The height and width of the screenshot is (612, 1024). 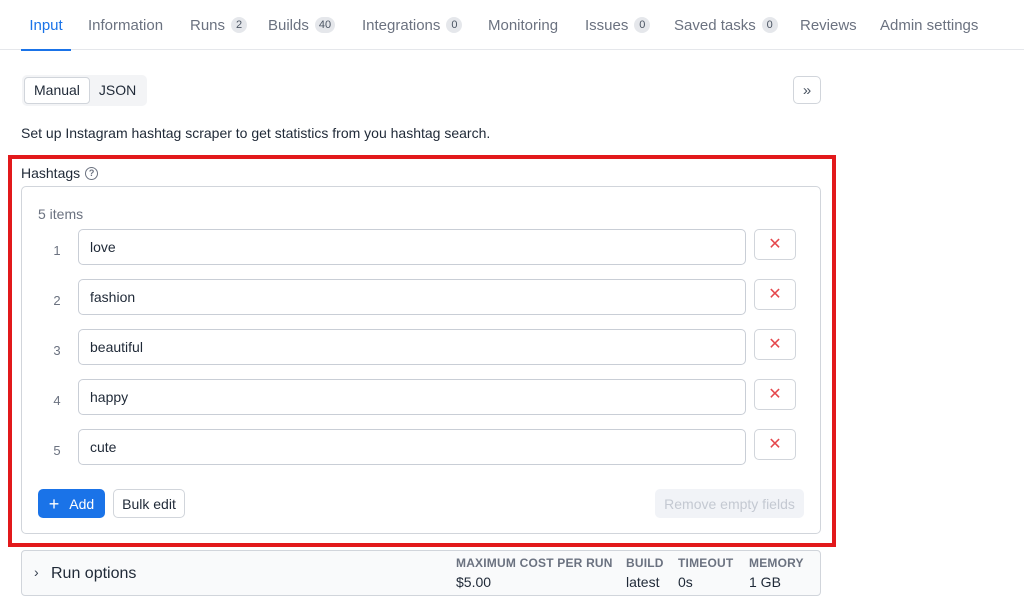 I want to click on run-options-title: Run options, so click(x=94, y=573).